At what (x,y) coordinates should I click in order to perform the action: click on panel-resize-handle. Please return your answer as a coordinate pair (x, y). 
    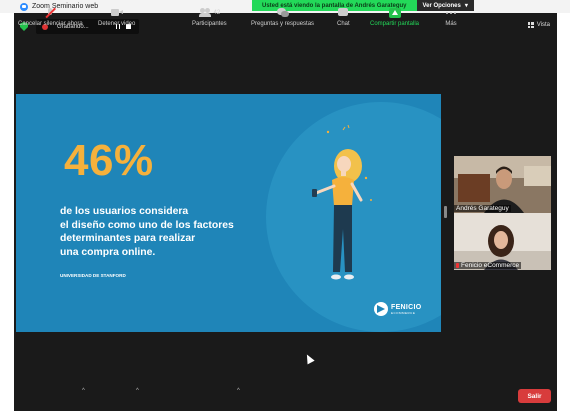
    Looking at the image, I should click on (445, 212).